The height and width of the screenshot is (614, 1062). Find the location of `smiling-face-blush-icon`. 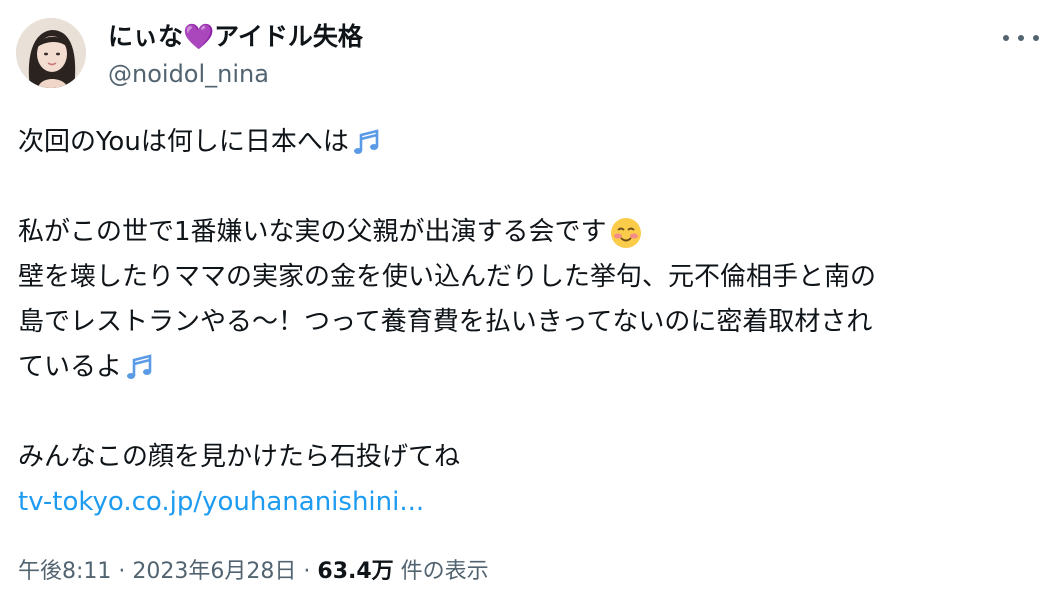

smiling-face-blush-icon is located at coordinates (625, 232).